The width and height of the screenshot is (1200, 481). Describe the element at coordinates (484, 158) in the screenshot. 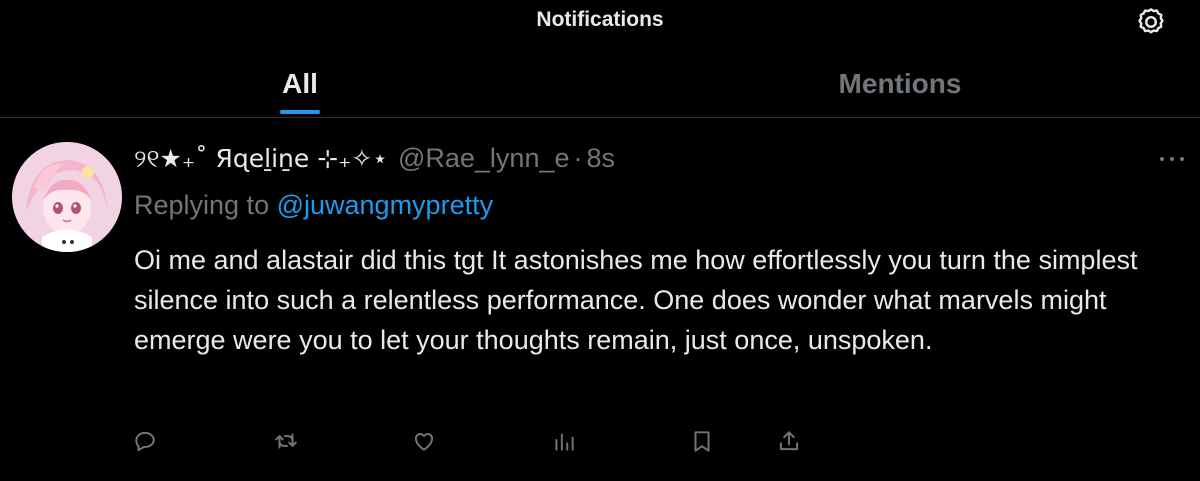

I see `user-handle: @Rae_lynn_e` at that location.